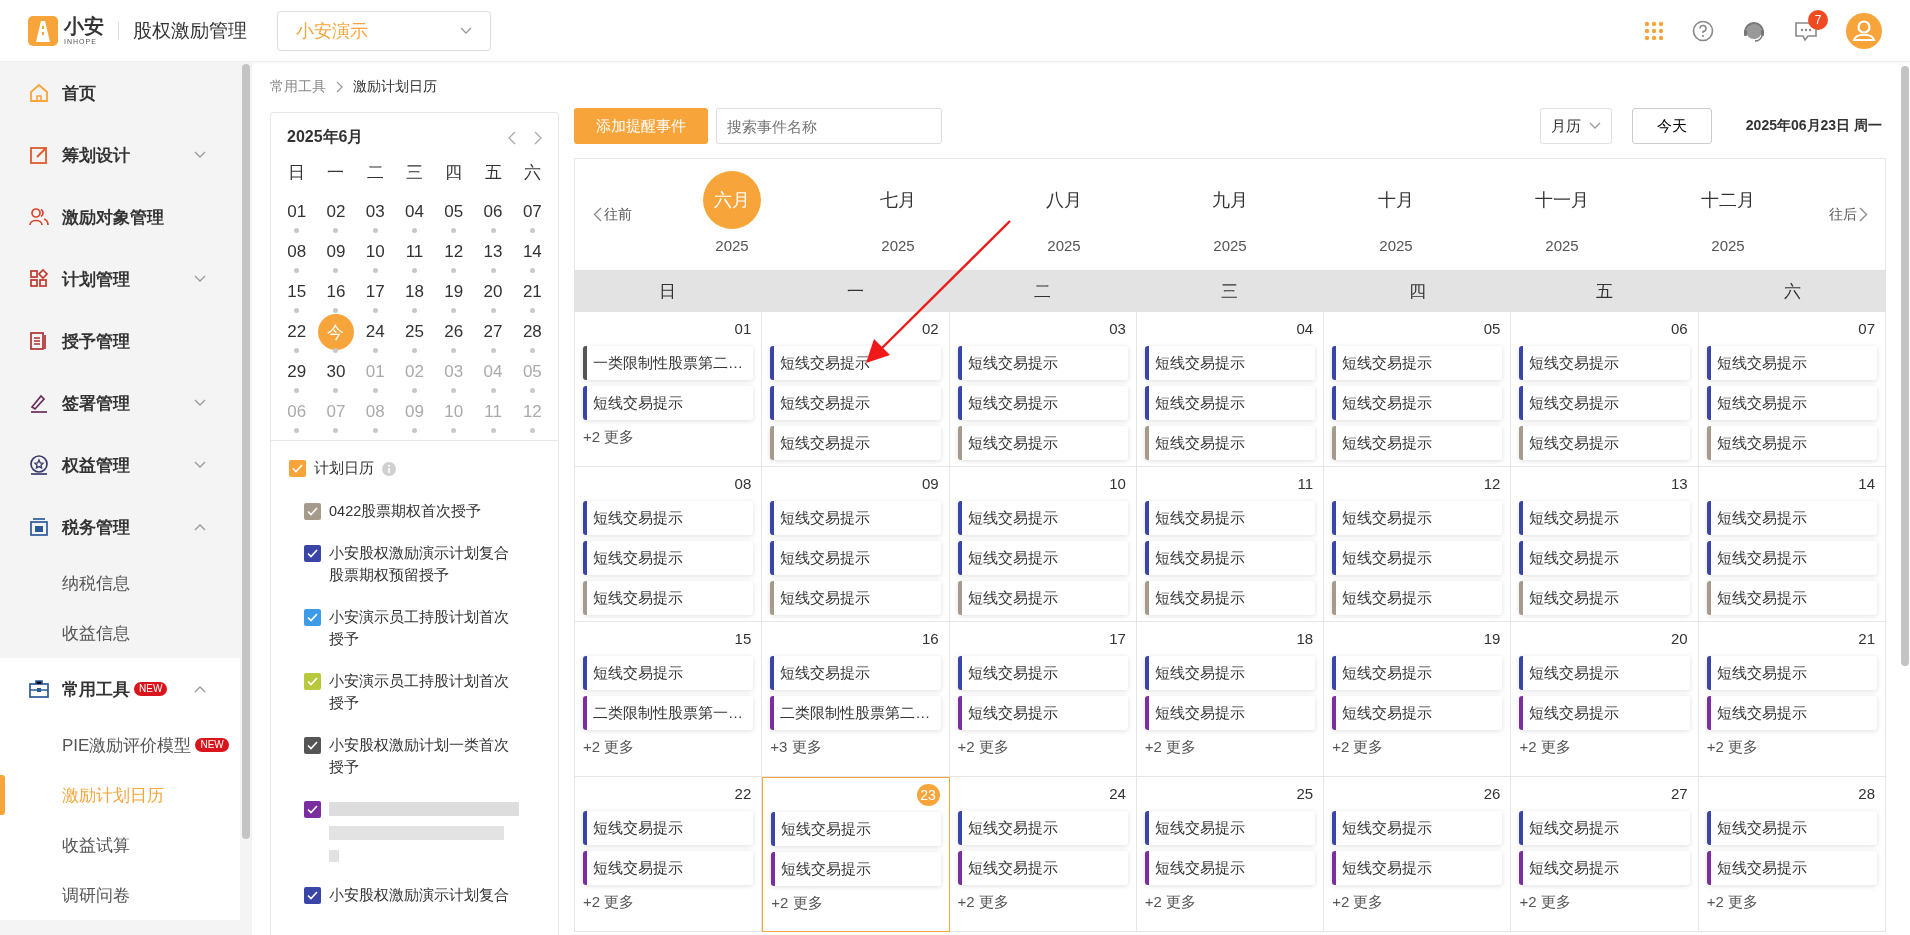  Describe the element at coordinates (120, 527) in the screenshot. I see `sidebar-item: 税务管理` at that location.